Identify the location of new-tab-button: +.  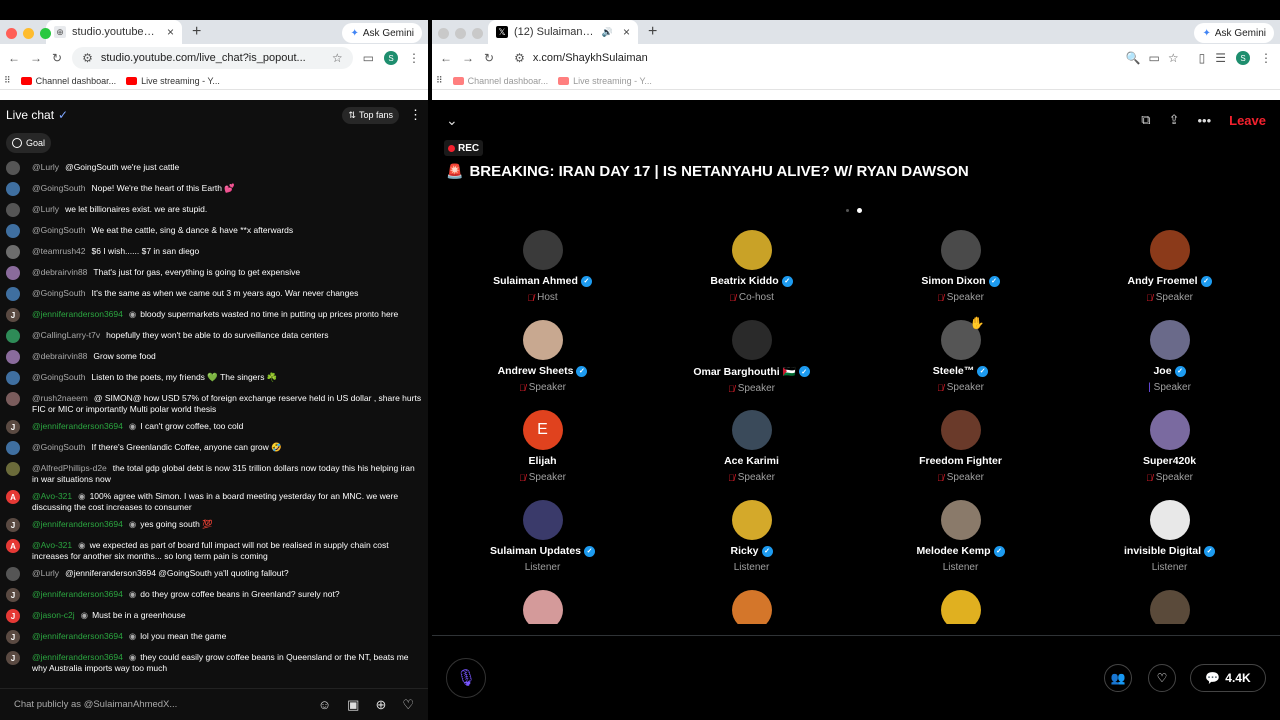
(196, 32).